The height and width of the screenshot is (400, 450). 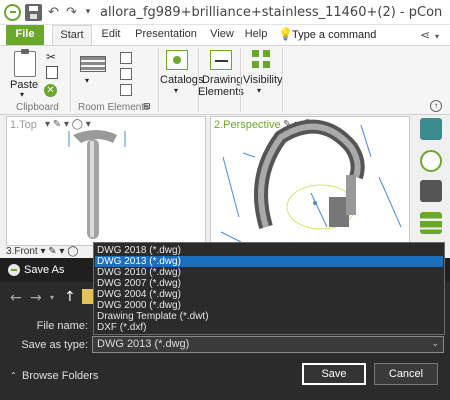 I want to click on chevron-up-icon: ⌃, so click(x=13, y=375).